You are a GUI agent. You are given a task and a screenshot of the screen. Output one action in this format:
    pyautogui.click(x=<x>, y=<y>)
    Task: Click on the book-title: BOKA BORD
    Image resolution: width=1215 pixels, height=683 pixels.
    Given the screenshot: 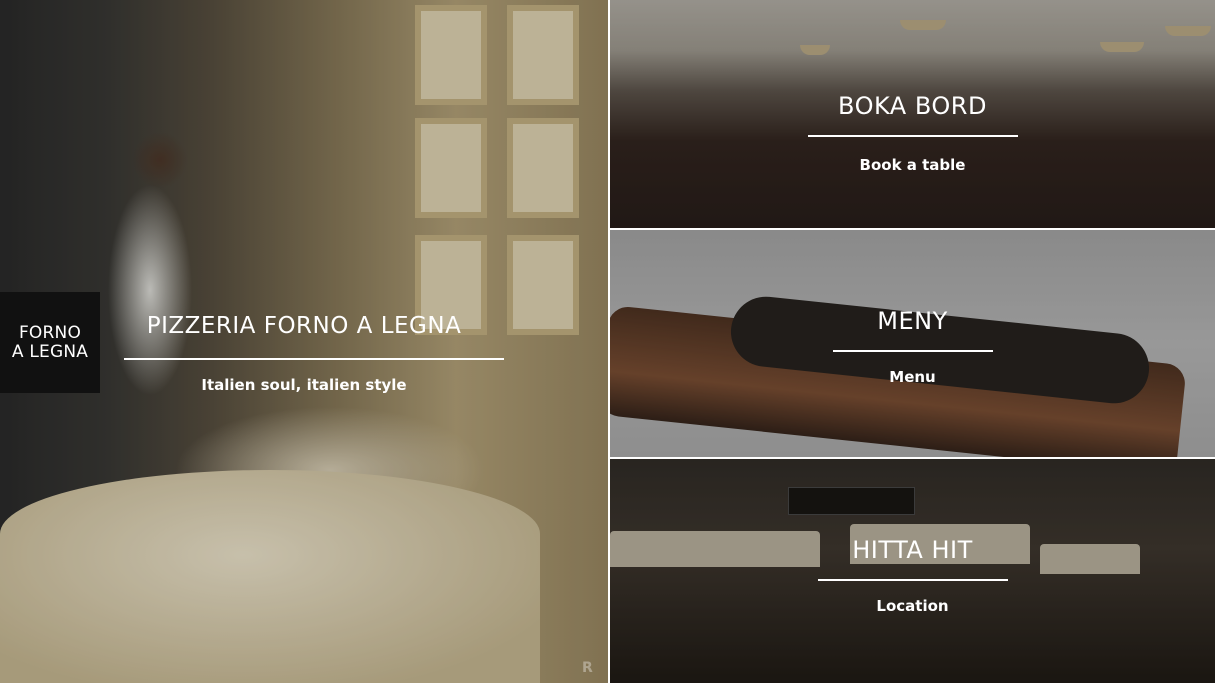 What is the action you would take?
    pyautogui.click(x=912, y=106)
    